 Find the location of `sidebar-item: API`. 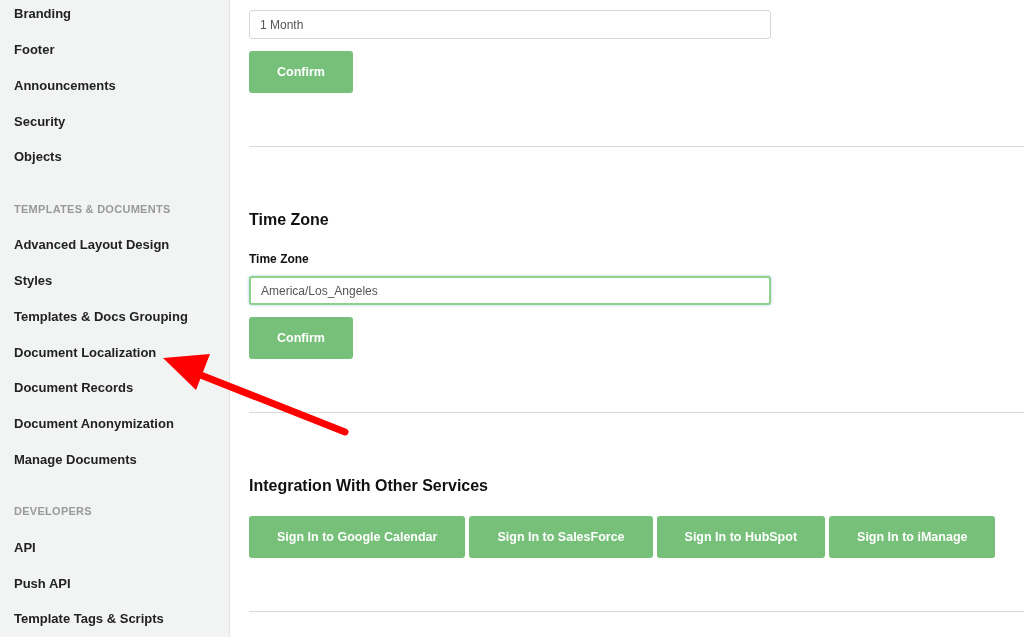

sidebar-item: API is located at coordinates (25, 547).